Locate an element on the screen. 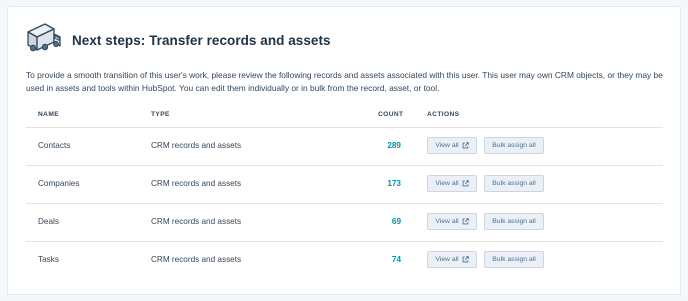  table-header: NAME TYPE COUNT ACTIONS is located at coordinates (344, 117).